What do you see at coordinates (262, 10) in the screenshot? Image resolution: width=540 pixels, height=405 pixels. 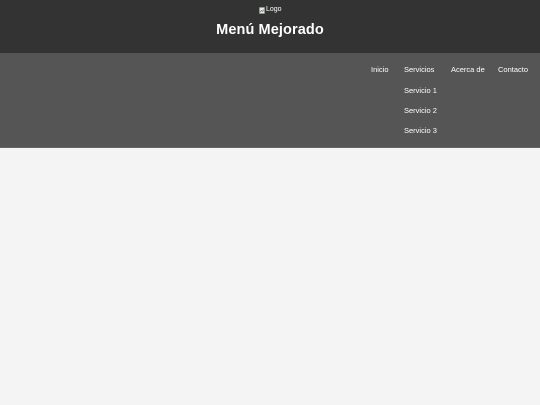 I see `broken-image-icon` at bounding box center [262, 10].